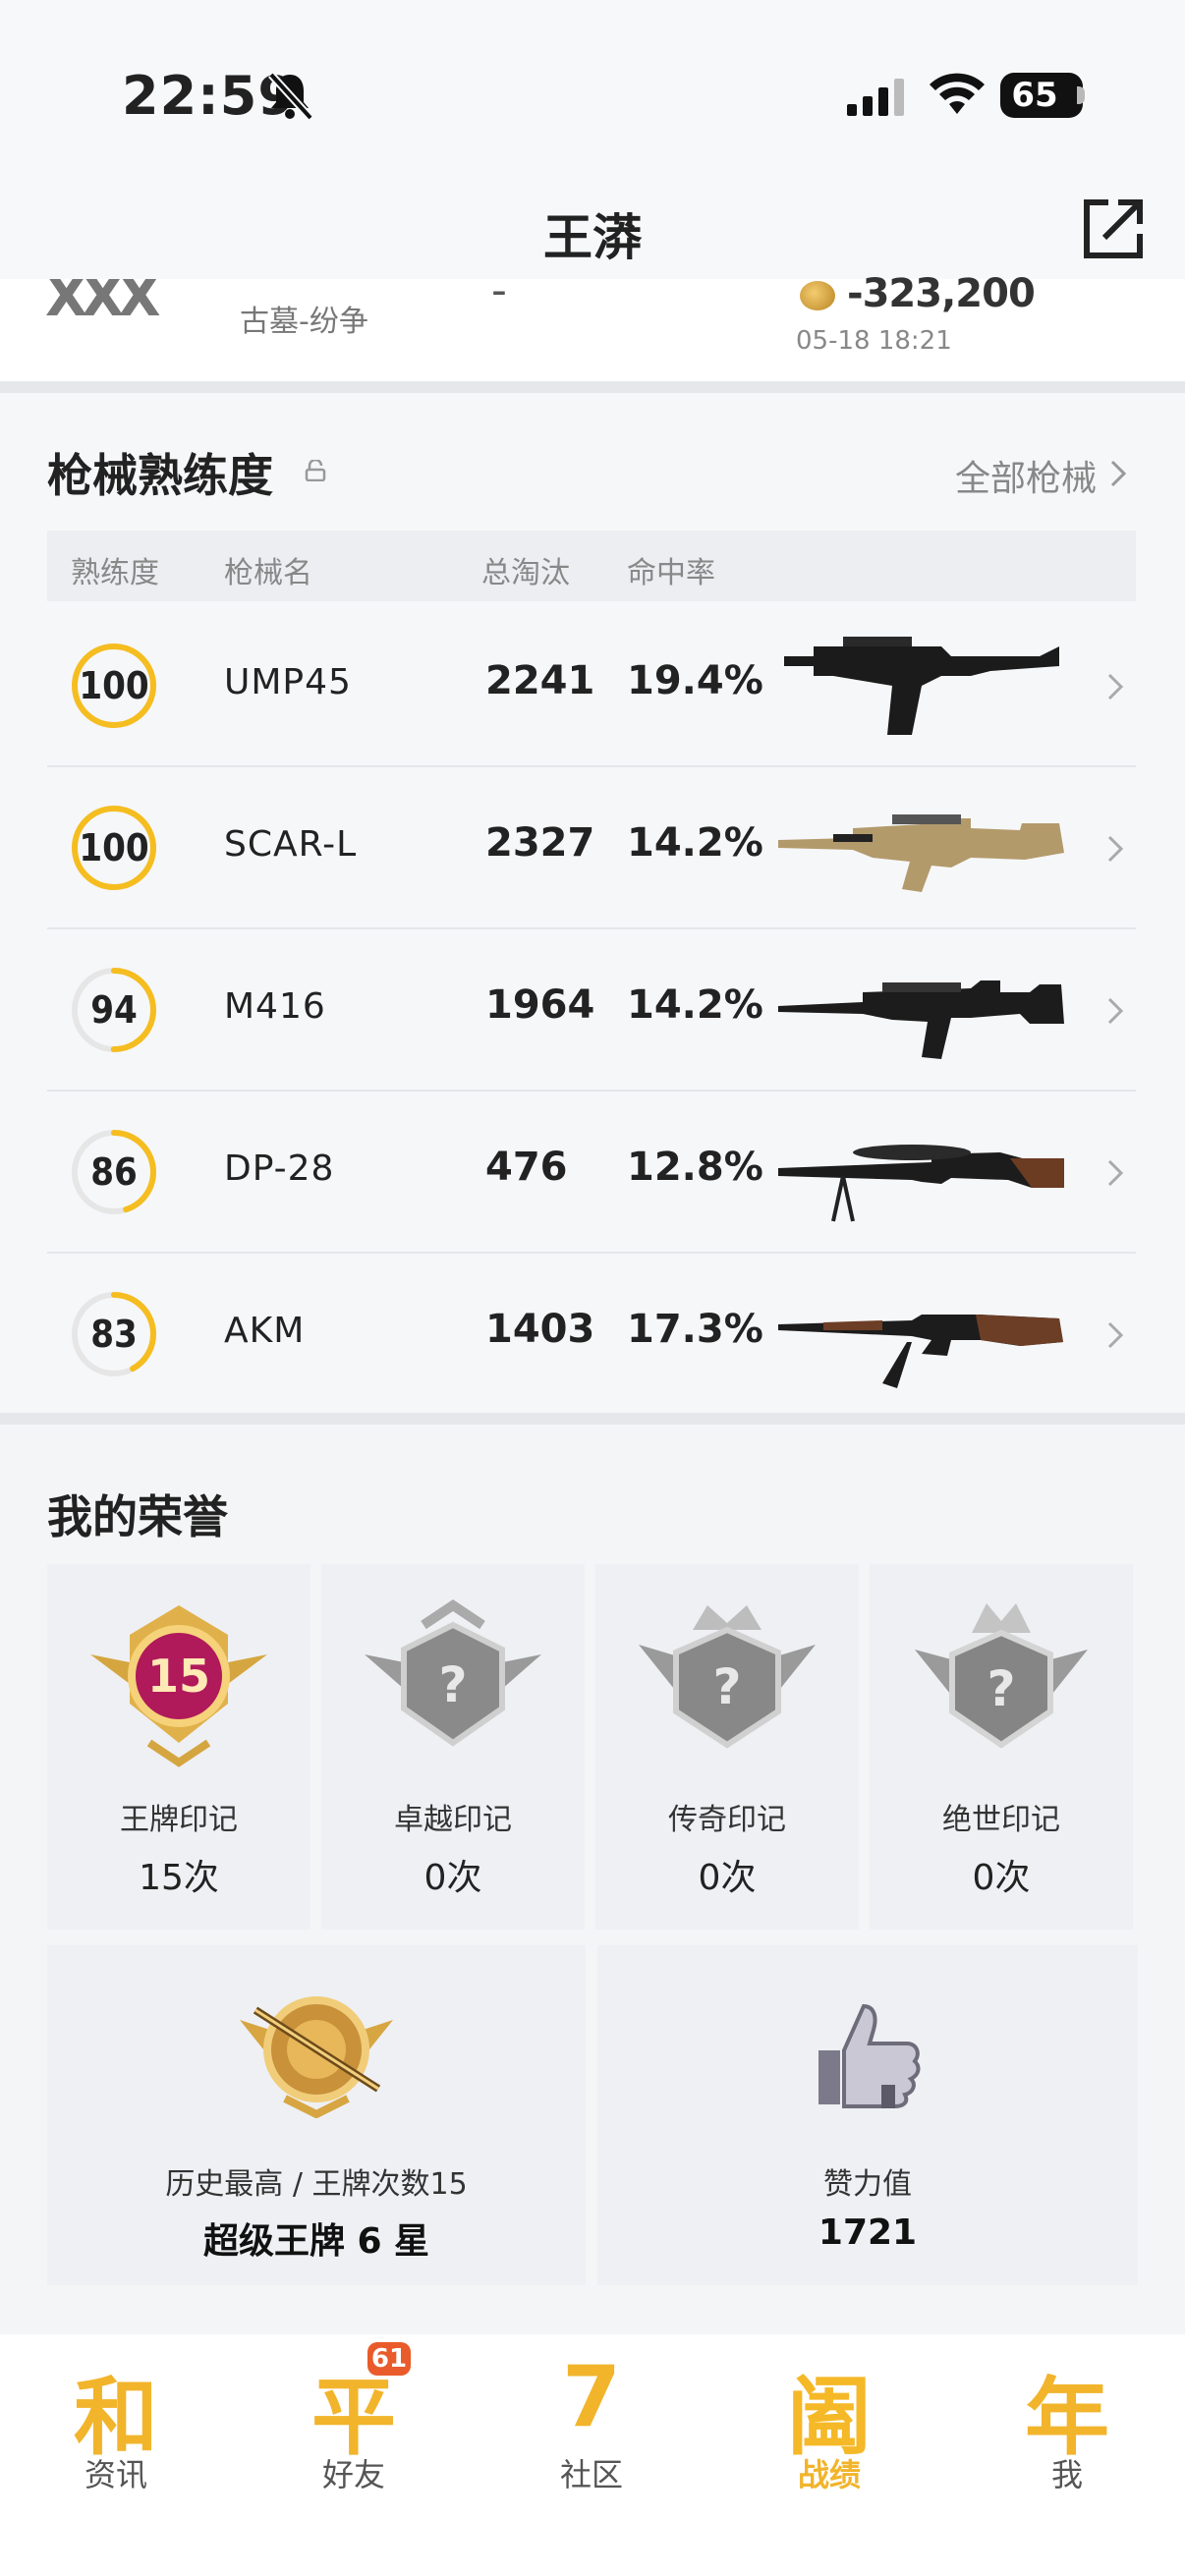  Describe the element at coordinates (592, 237) in the screenshot. I see `page-title: 王漭` at that location.